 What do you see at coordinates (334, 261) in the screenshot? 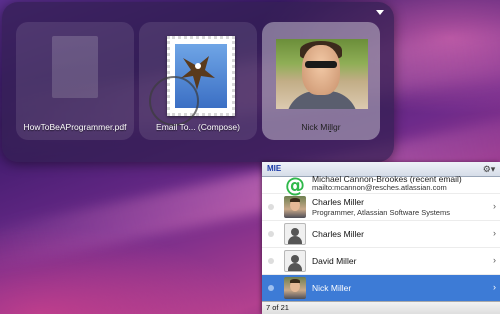
I see `list-item-name: David Miller` at bounding box center [334, 261].